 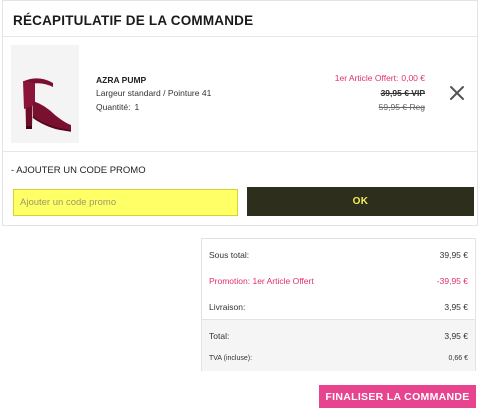 I want to click on subtotal-row: Sous total: 39,95 €, so click(x=338, y=254).